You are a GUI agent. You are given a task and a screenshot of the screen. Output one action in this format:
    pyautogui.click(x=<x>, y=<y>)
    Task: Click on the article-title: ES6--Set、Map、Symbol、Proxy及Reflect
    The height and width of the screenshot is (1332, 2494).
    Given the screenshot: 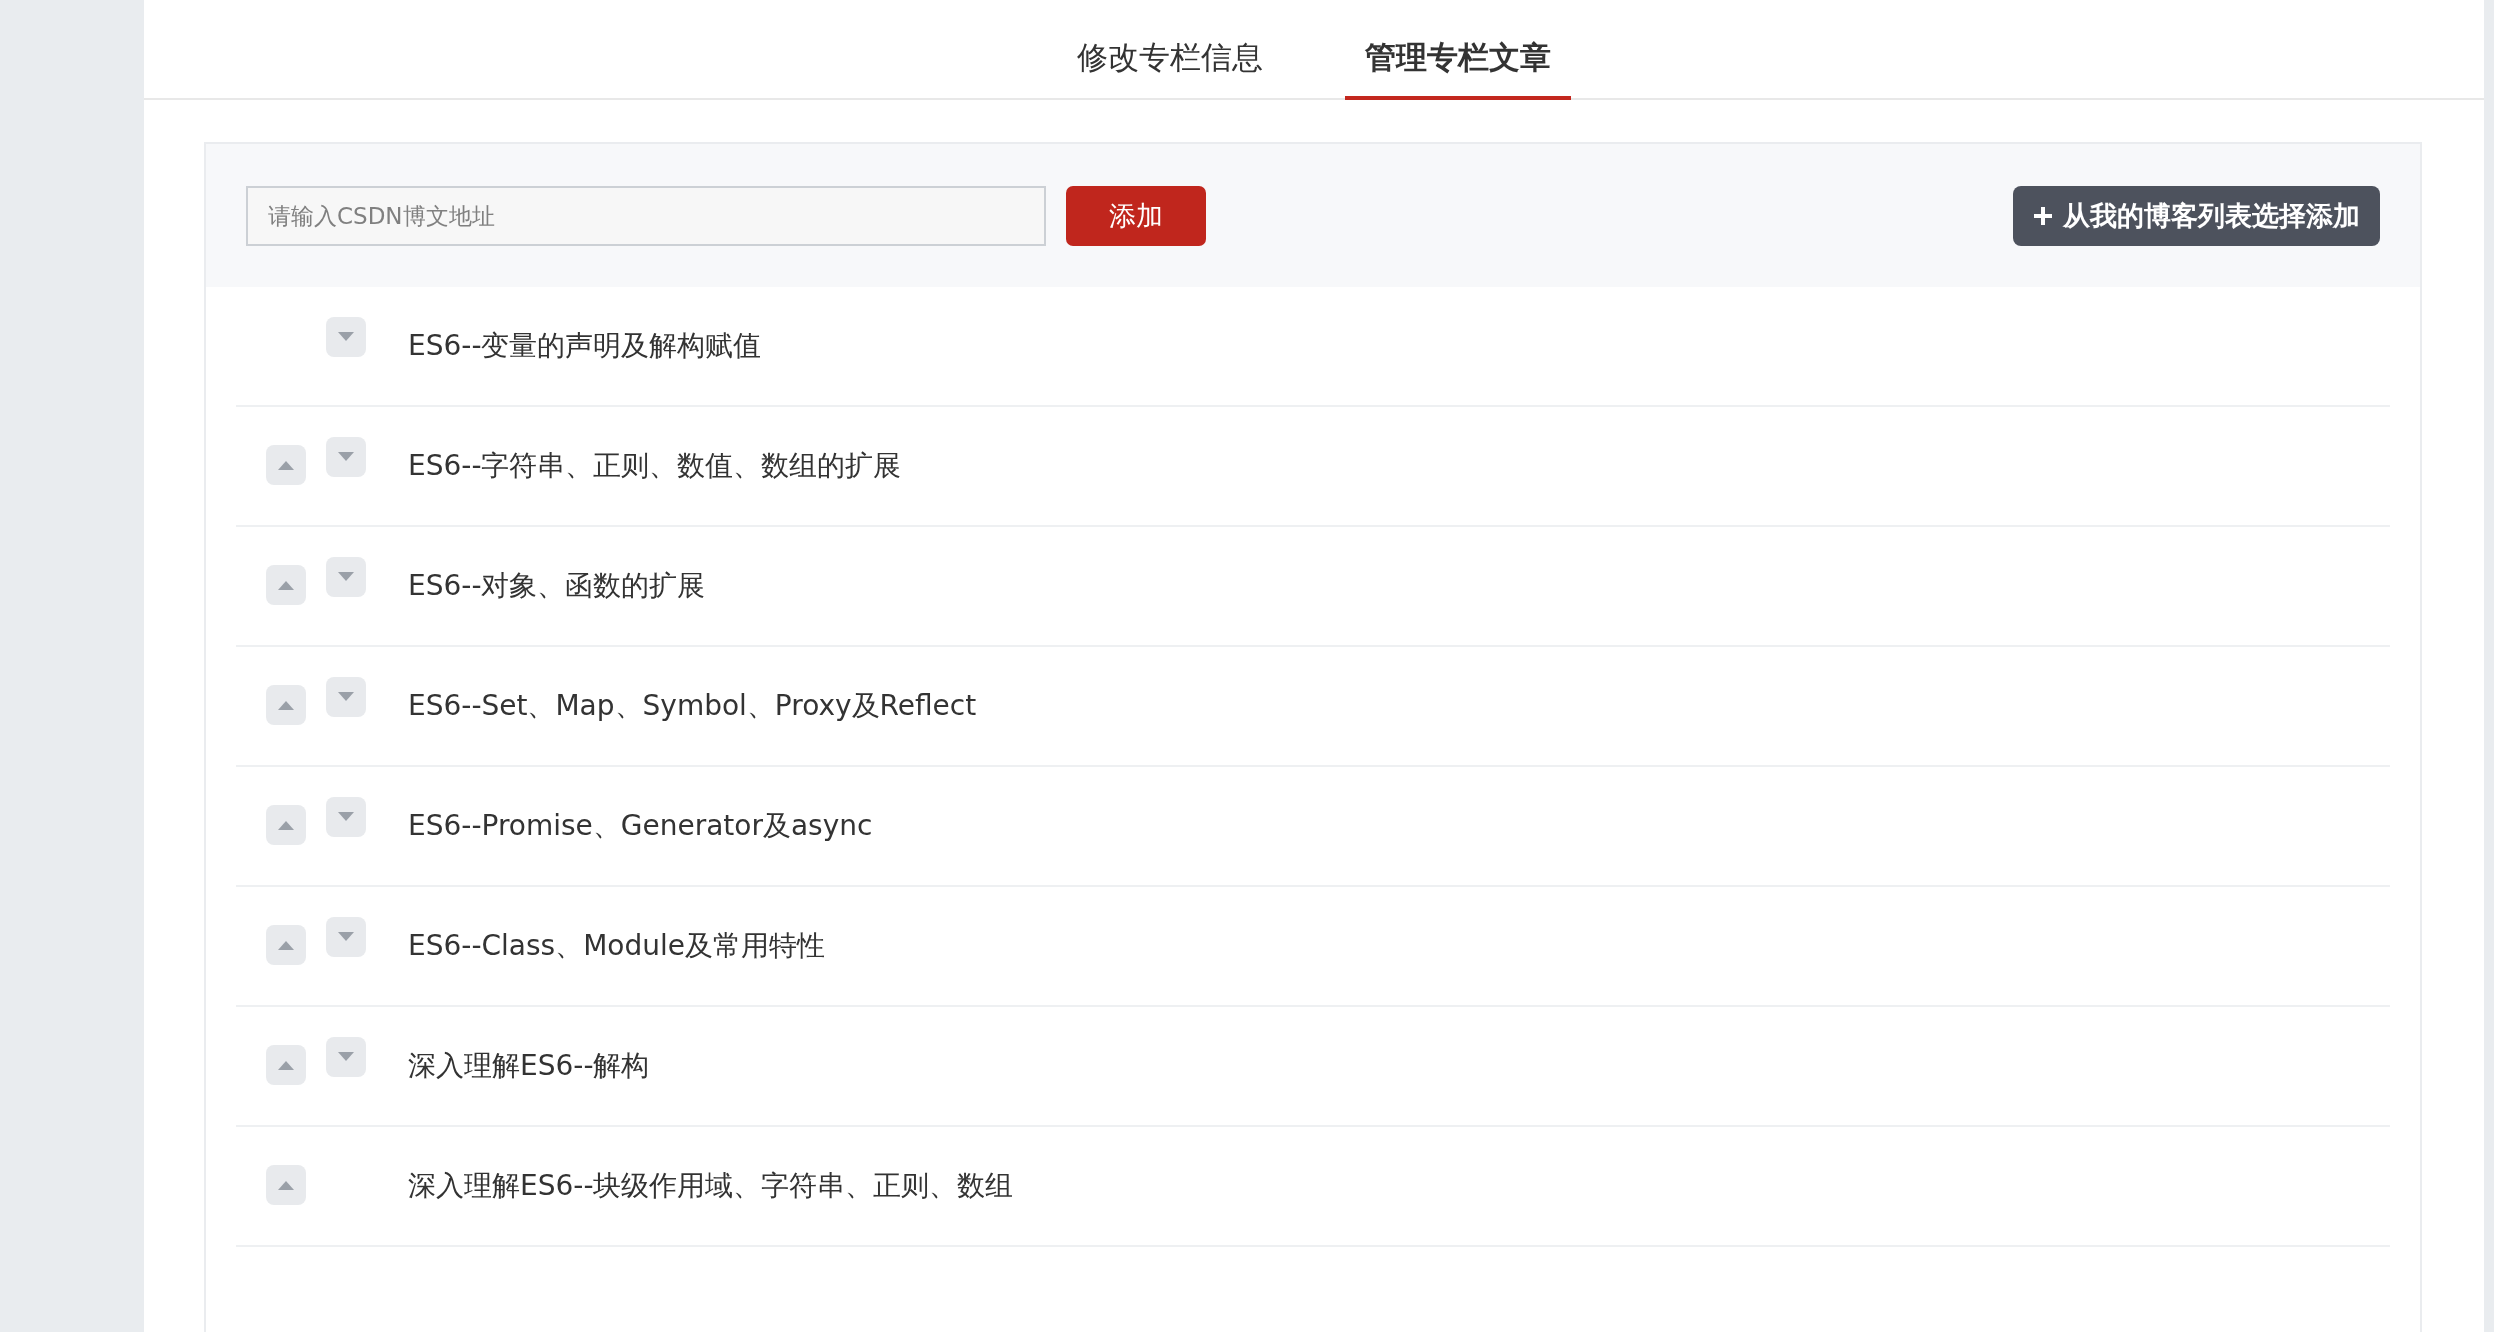 What is the action you would take?
    pyautogui.click(x=692, y=706)
    